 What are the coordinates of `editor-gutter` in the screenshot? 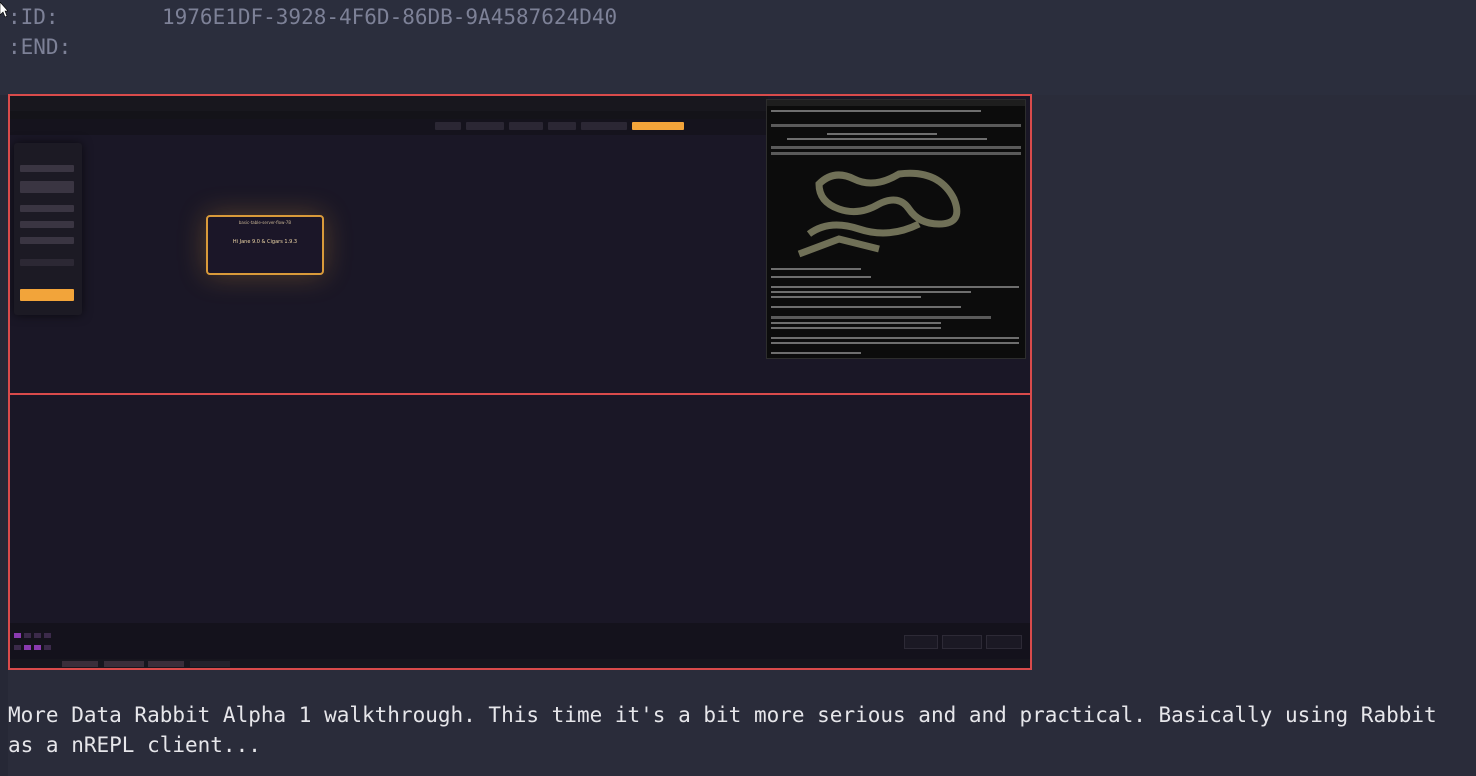 It's located at (4, 388).